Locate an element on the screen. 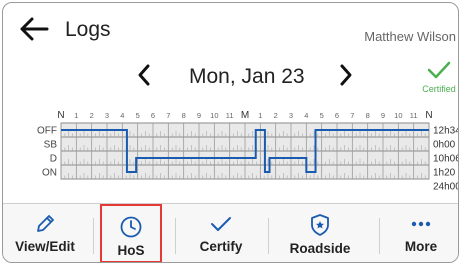 Image resolution: width=461 pixels, height=264 pixels. tab-roadside: Roadside is located at coordinates (320, 233).